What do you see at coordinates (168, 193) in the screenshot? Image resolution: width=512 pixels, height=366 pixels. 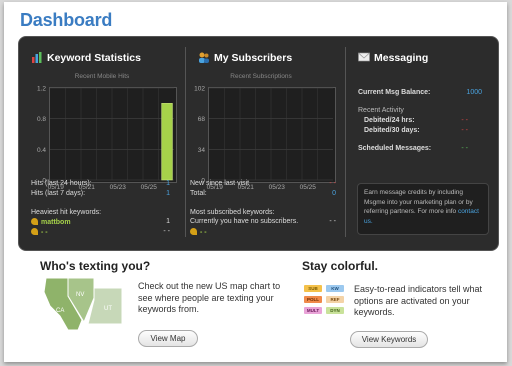 I see `hits-7d-value: 1` at bounding box center [168, 193].